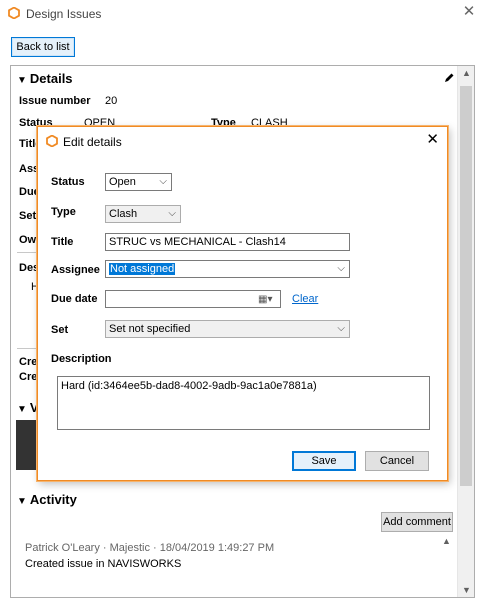 The height and width of the screenshot is (606, 485). I want to click on activity-scrollbar: ▲, so click(446, 566).